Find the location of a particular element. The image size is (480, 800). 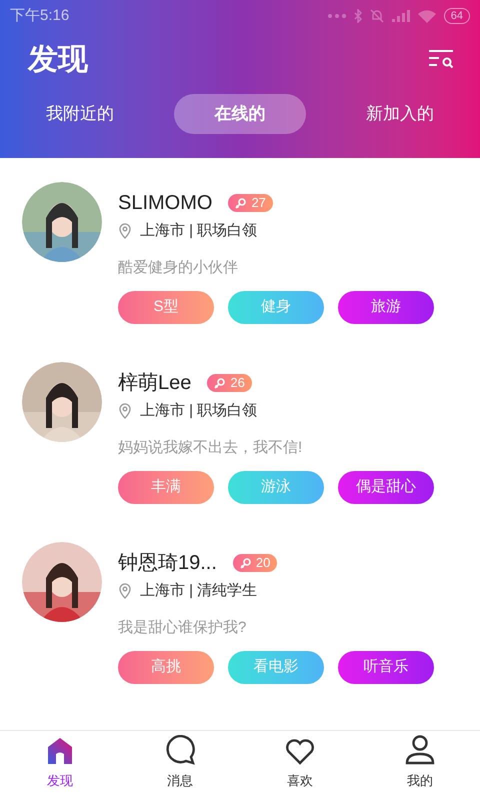

interest-tag: 偶是甜心 is located at coordinates (386, 487).